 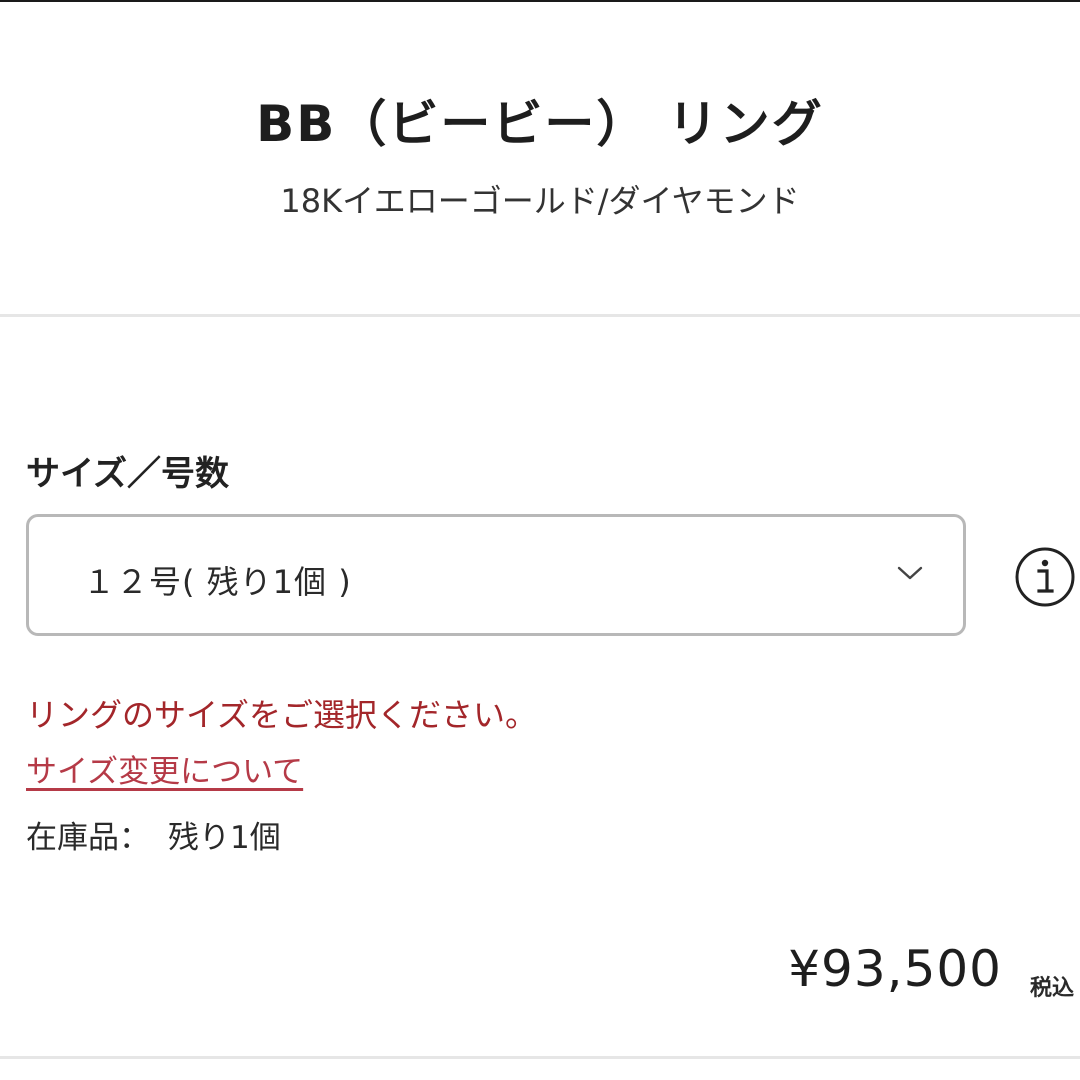 What do you see at coordinates (910, 573) in the screenshot?
I see `chevron-down-icon` at bounding box center [910, 573].